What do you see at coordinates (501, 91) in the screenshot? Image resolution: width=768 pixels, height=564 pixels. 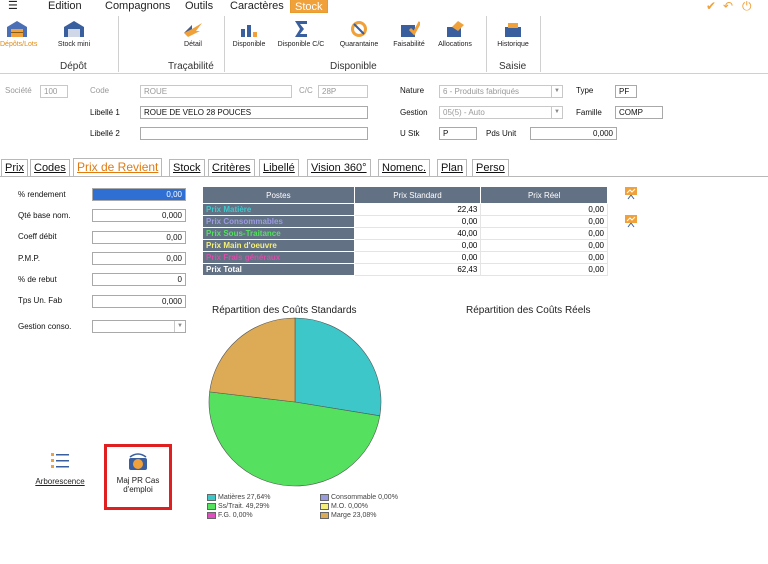 I see `nature-select: 6 - Produits fabriqués ▼` at bounding box center [501, 91].